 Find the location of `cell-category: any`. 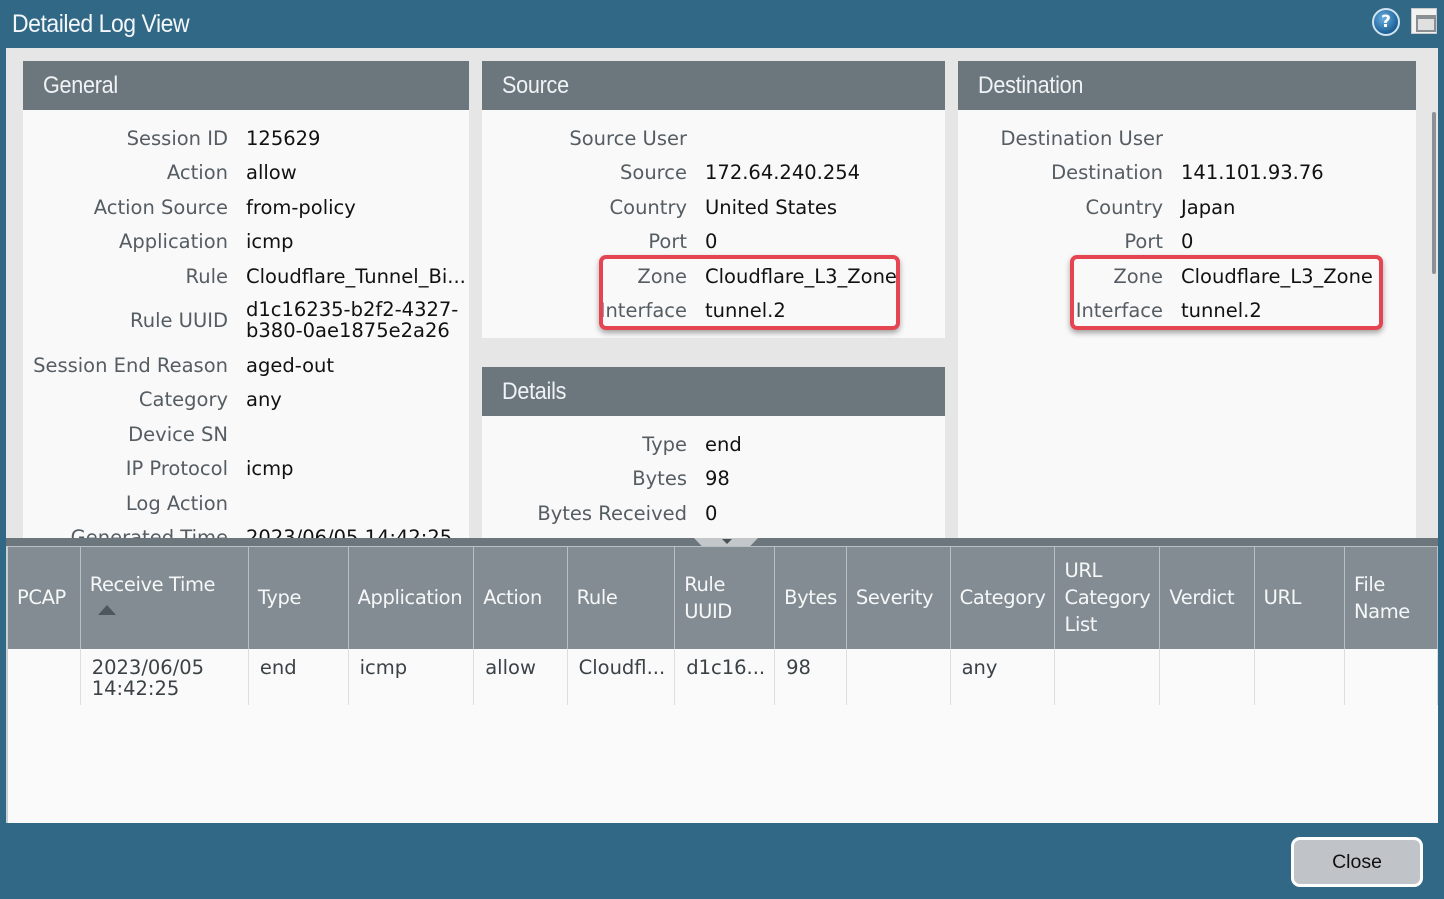

cell-category: any is located at coordinates (1003, 676).